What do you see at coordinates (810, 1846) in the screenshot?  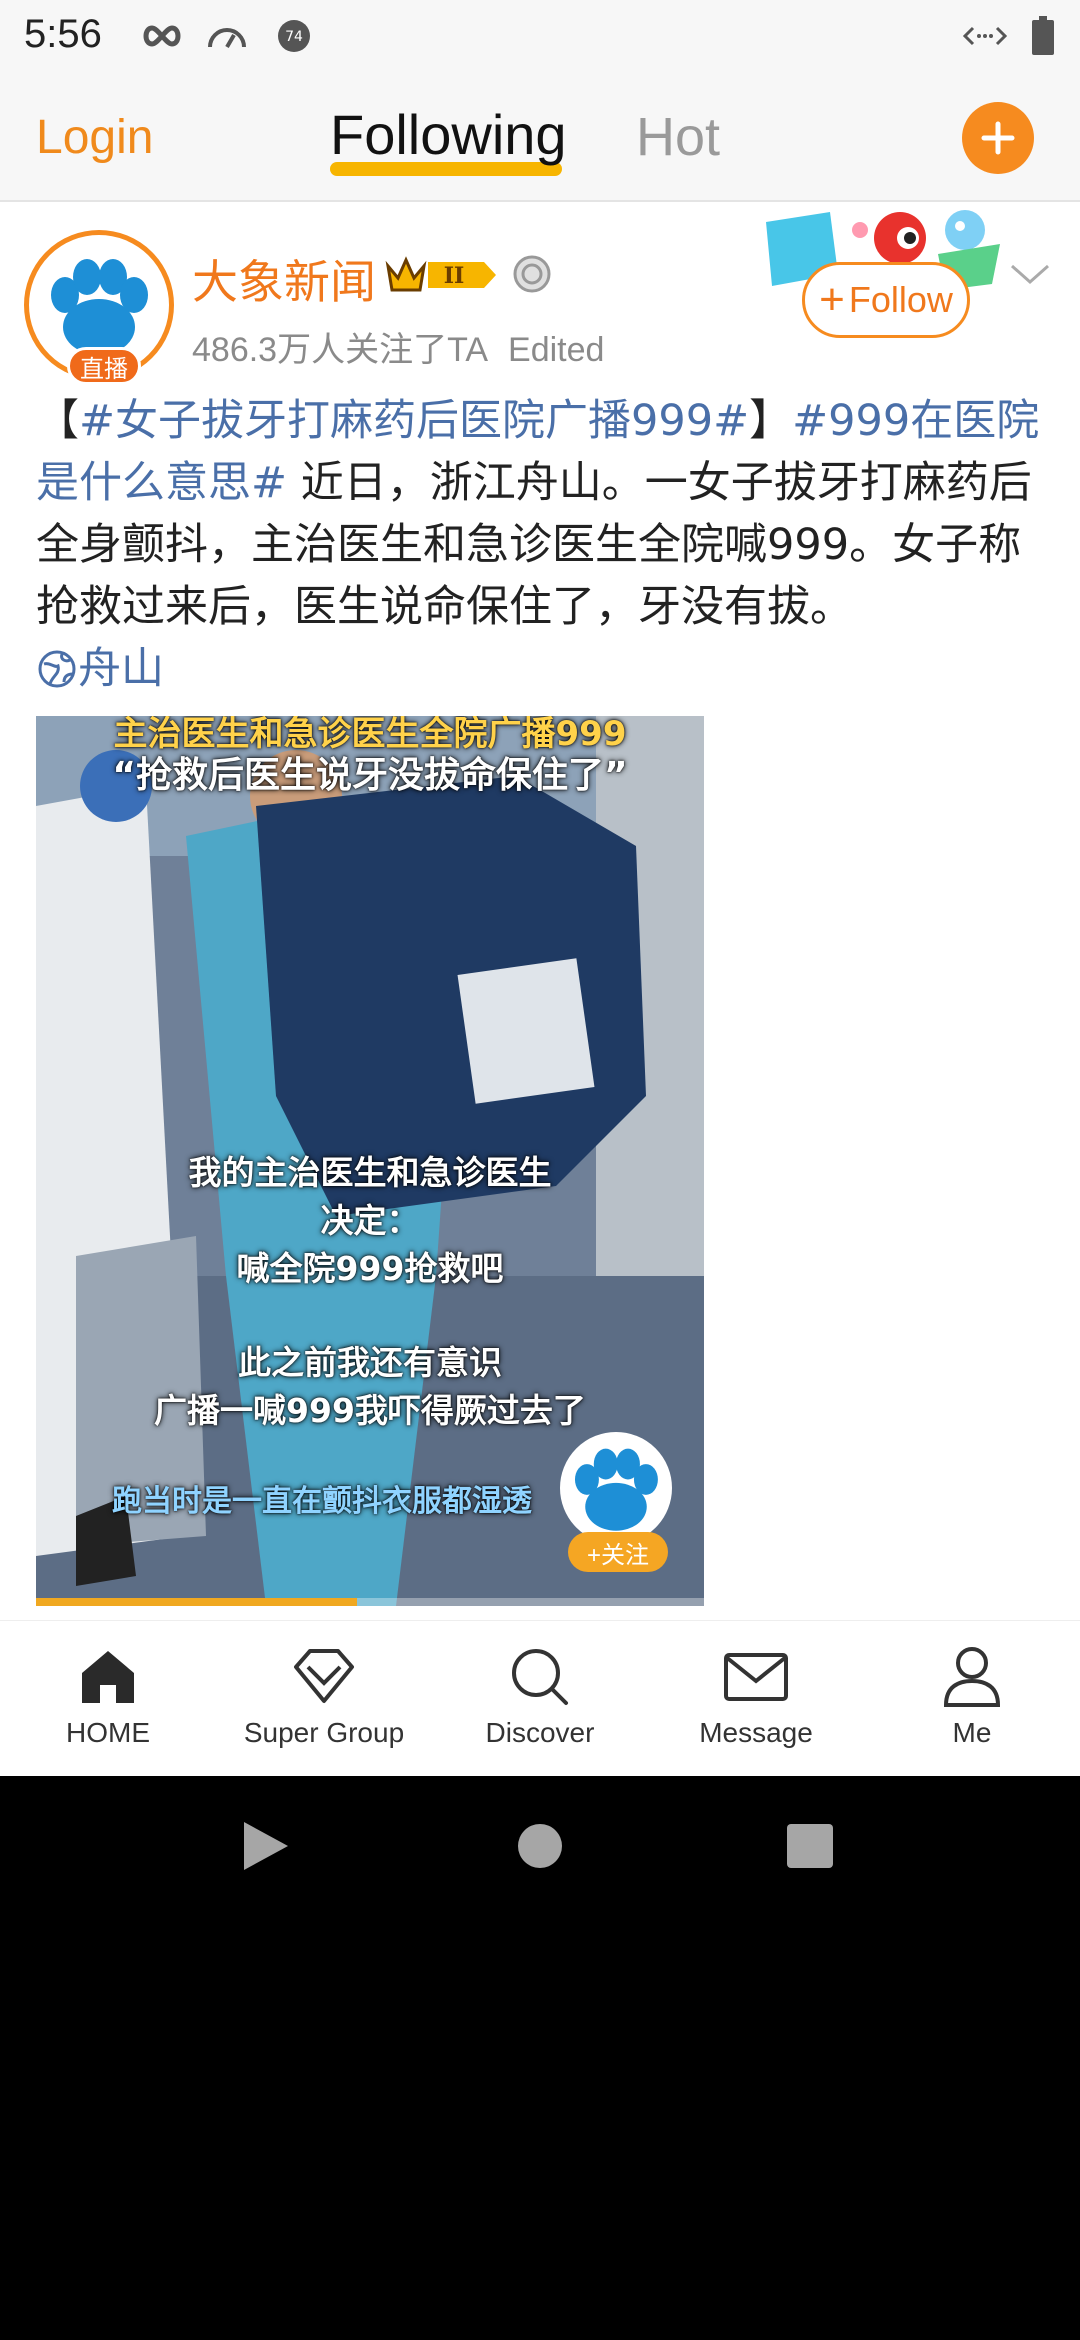 I see `recents-icon` at bounding box center [810, 1846].